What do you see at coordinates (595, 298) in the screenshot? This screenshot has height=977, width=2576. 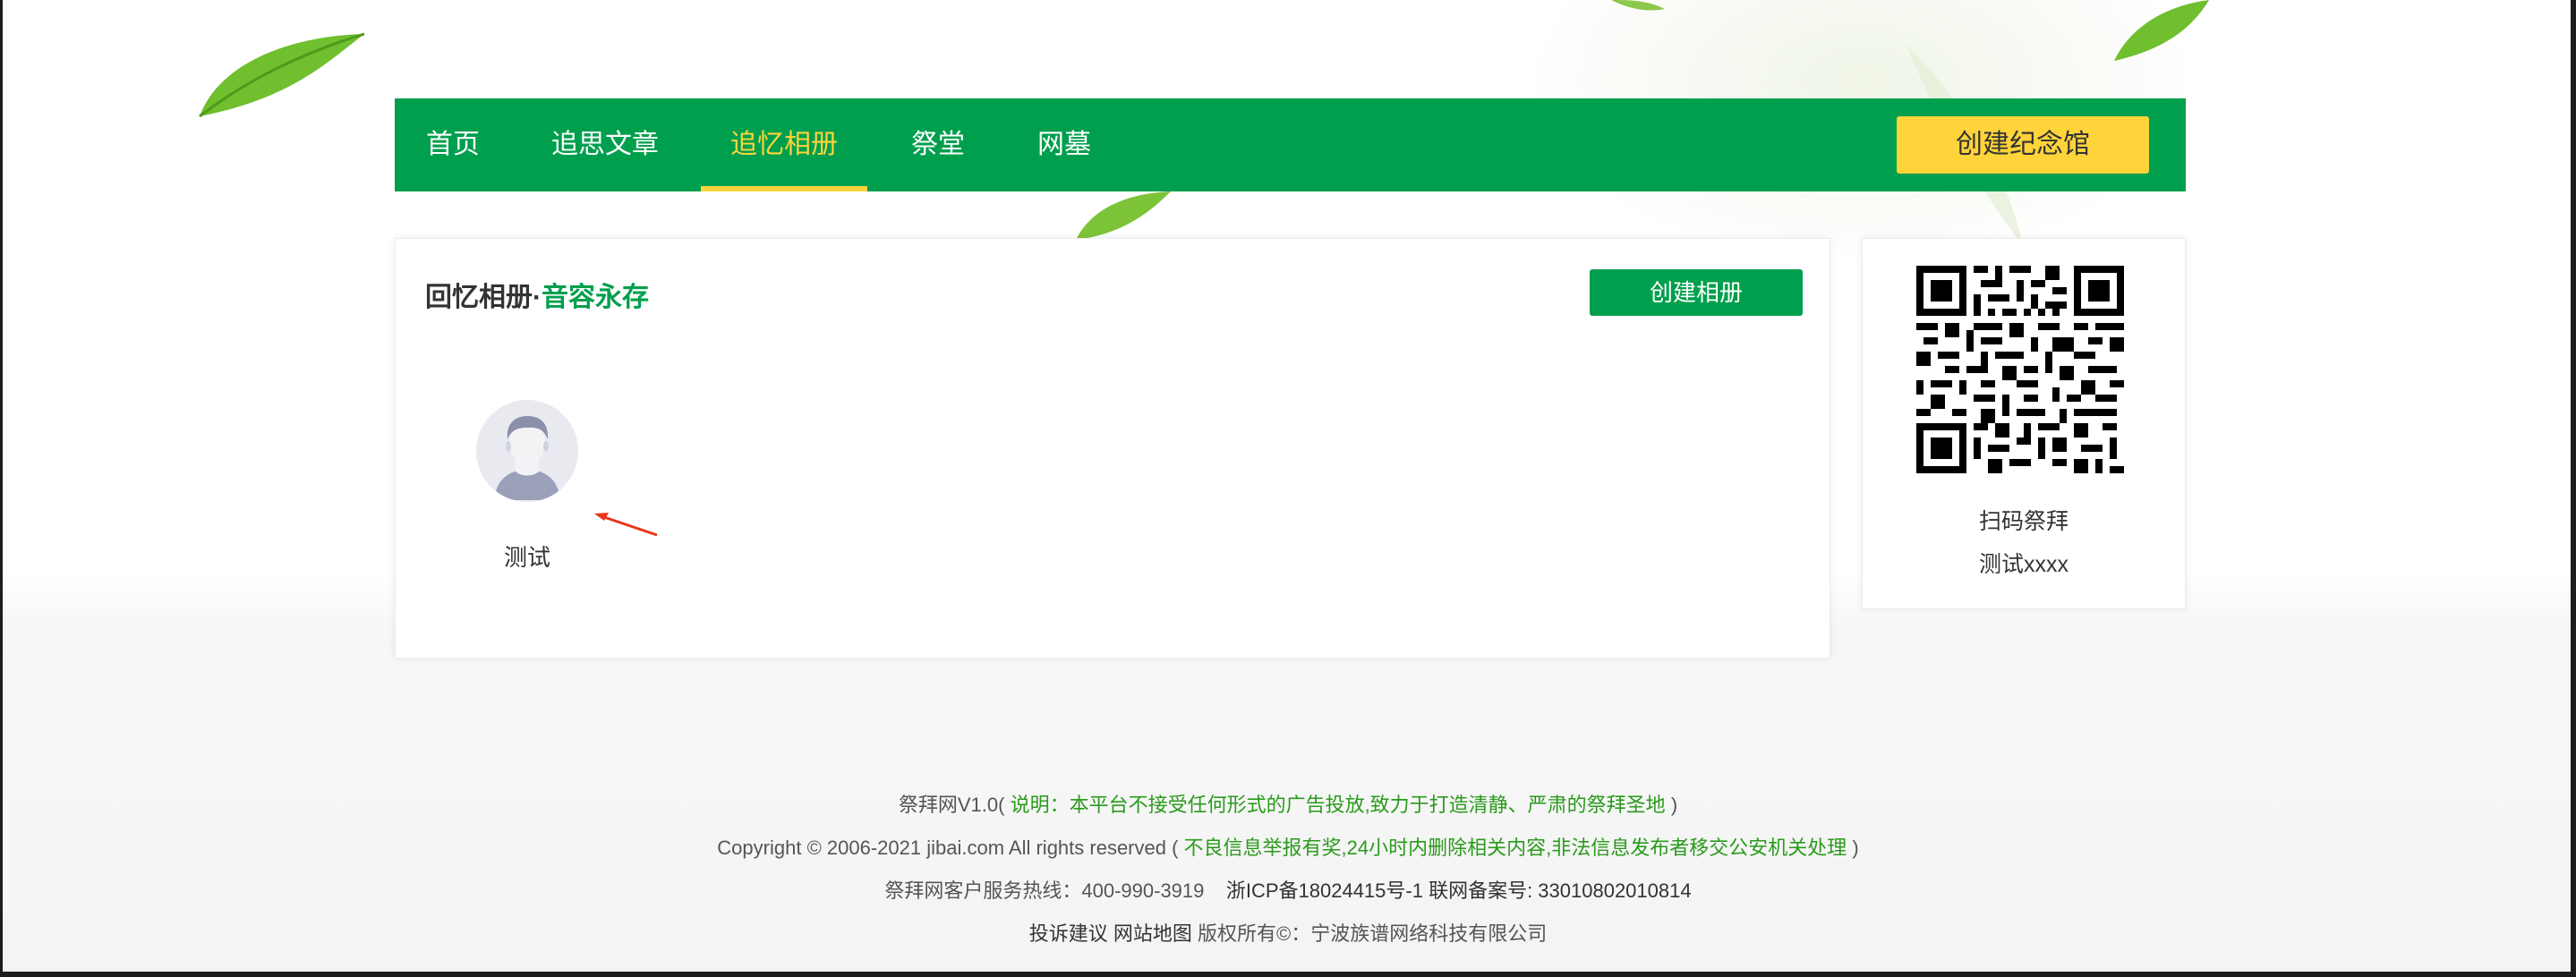 I see `album-title-highlight: 音容永存` at bounding box center [595, 298].